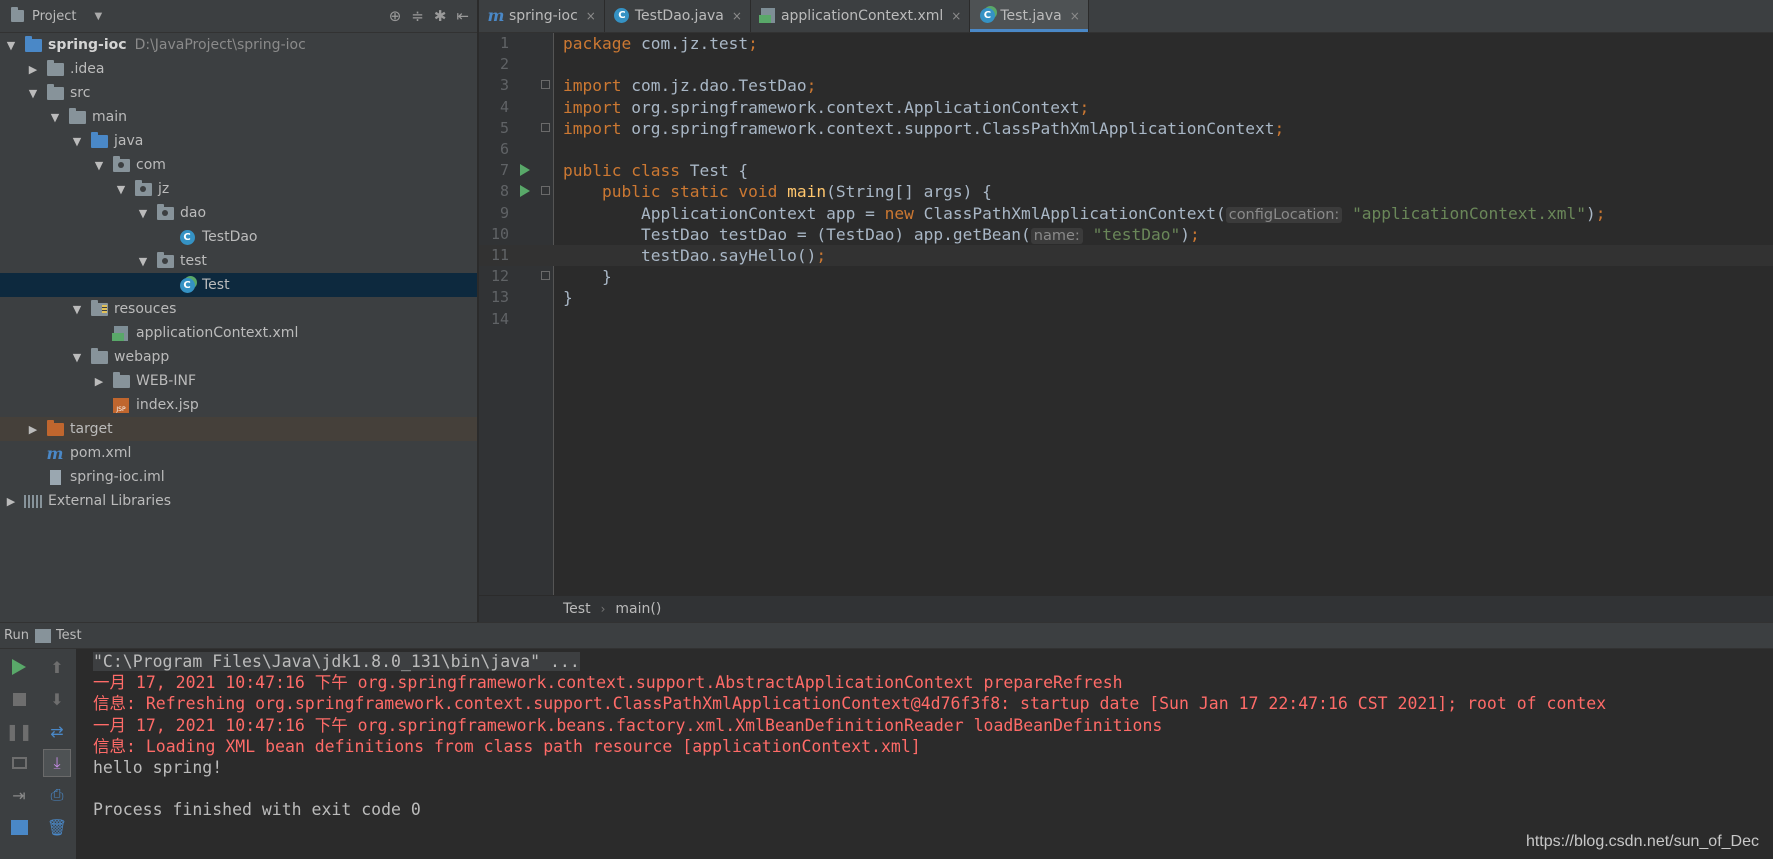 Image resolution: width=1773 pixels, height=859 pixels. Describe the element at coordinates (504, 64) in the screenshot. I see `line-number: 2` at that location.